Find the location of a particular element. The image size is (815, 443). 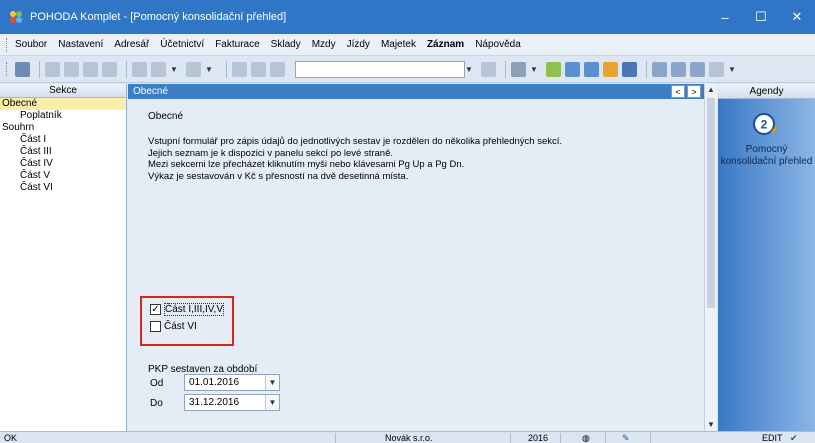

folder-icon is located at coordinates (518, 69).